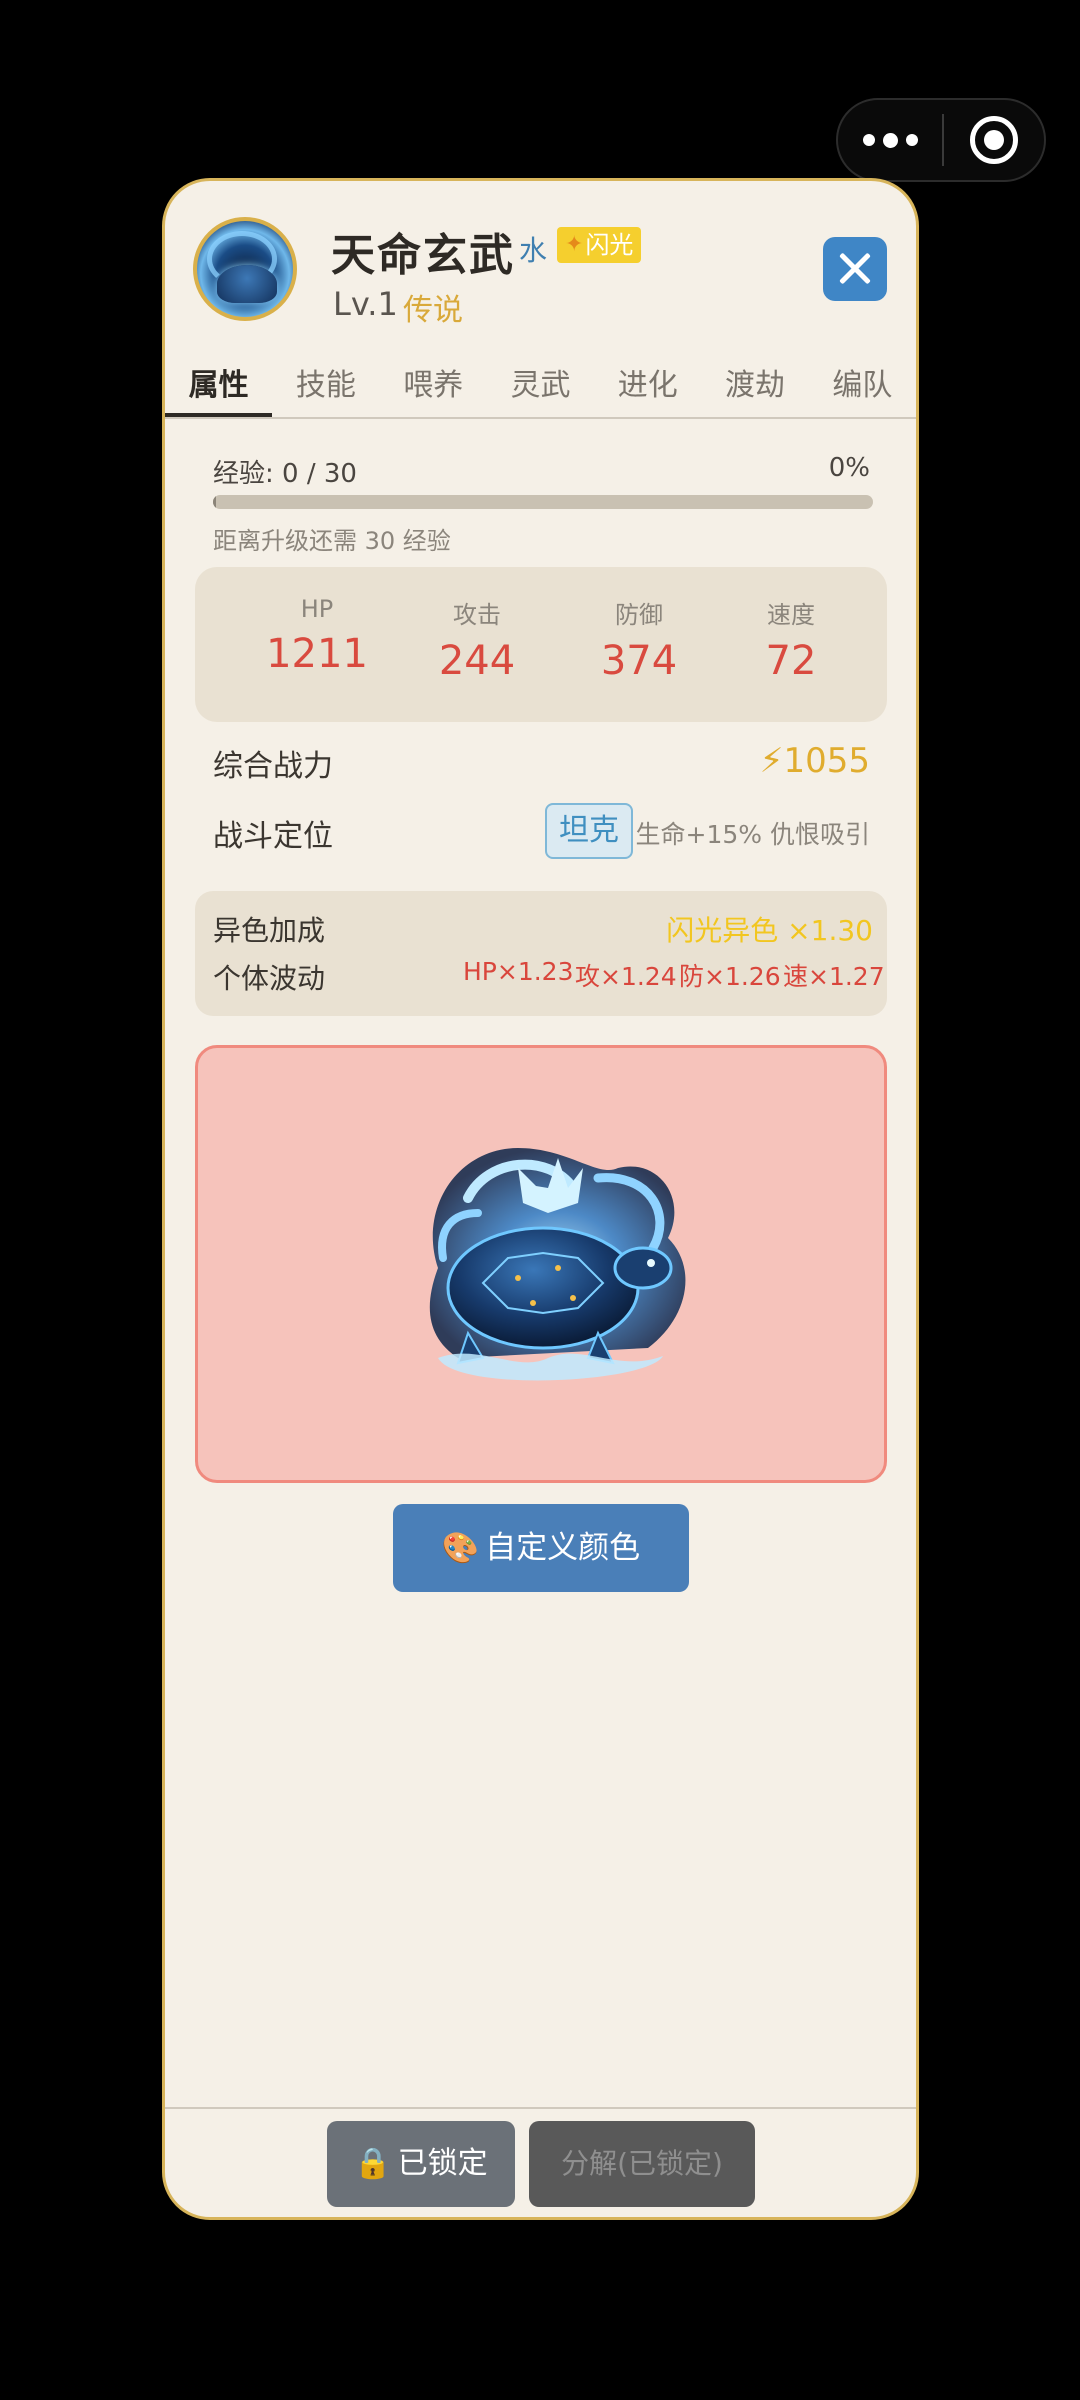  I want to click on tab-bar: 属性 技能 喂养 灵武 进化 渡劫 编队, so click(540, 389).